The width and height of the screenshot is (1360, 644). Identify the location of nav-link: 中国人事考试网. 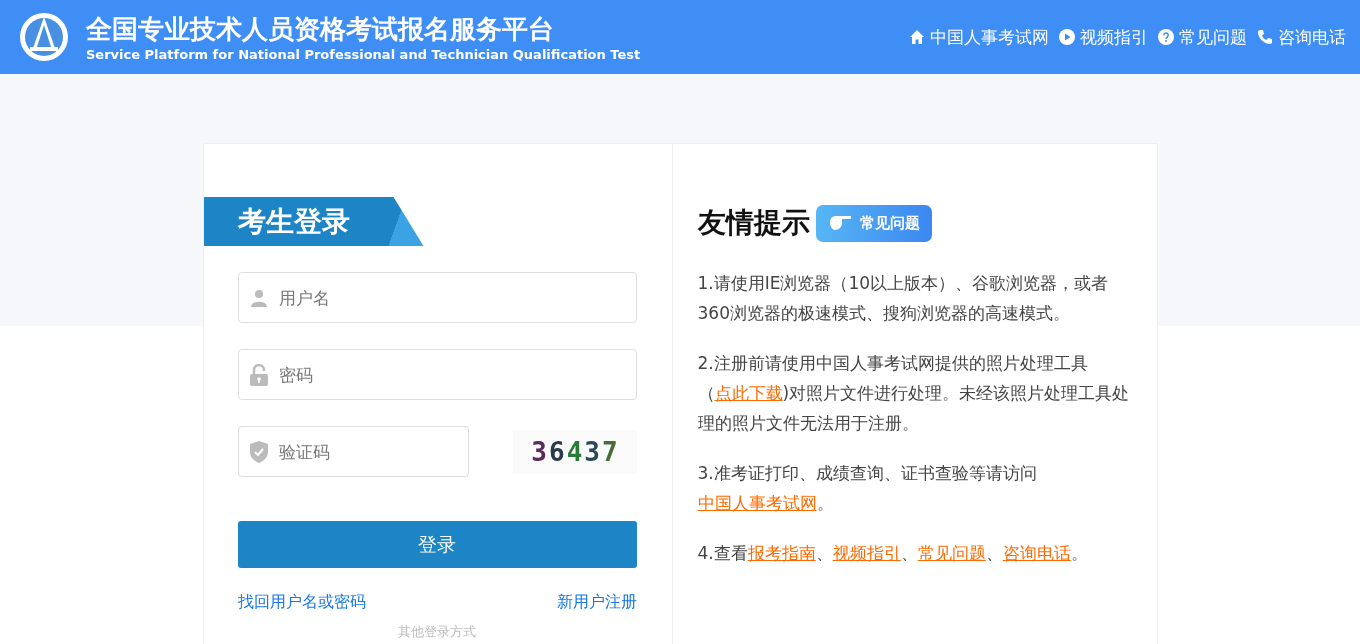
(979, 37).